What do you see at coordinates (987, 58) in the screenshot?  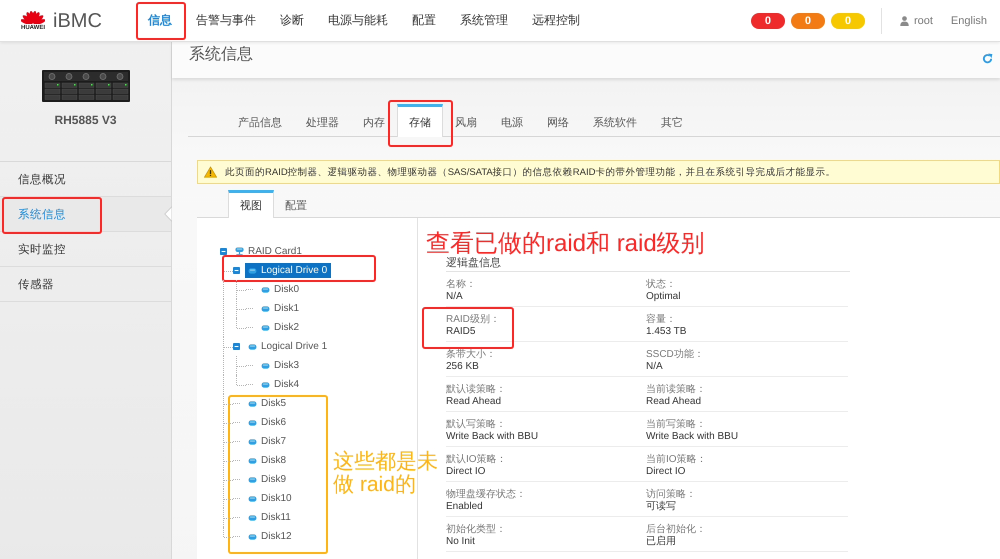 I see `refresh-icon` at bounding box center [987, 58].